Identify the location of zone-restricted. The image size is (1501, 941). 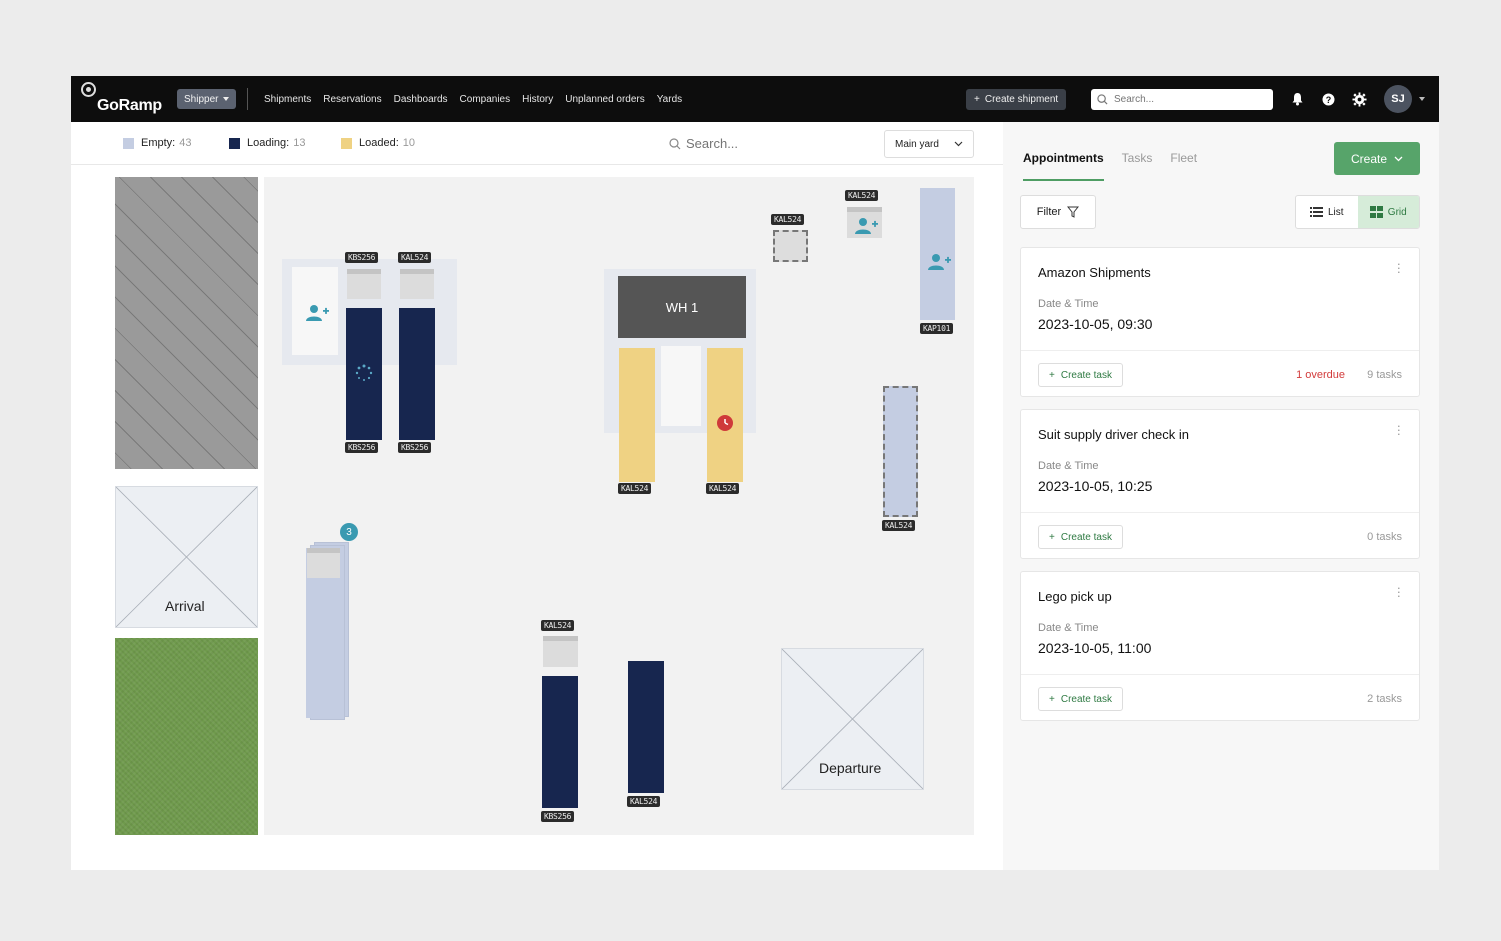
(186, 323).